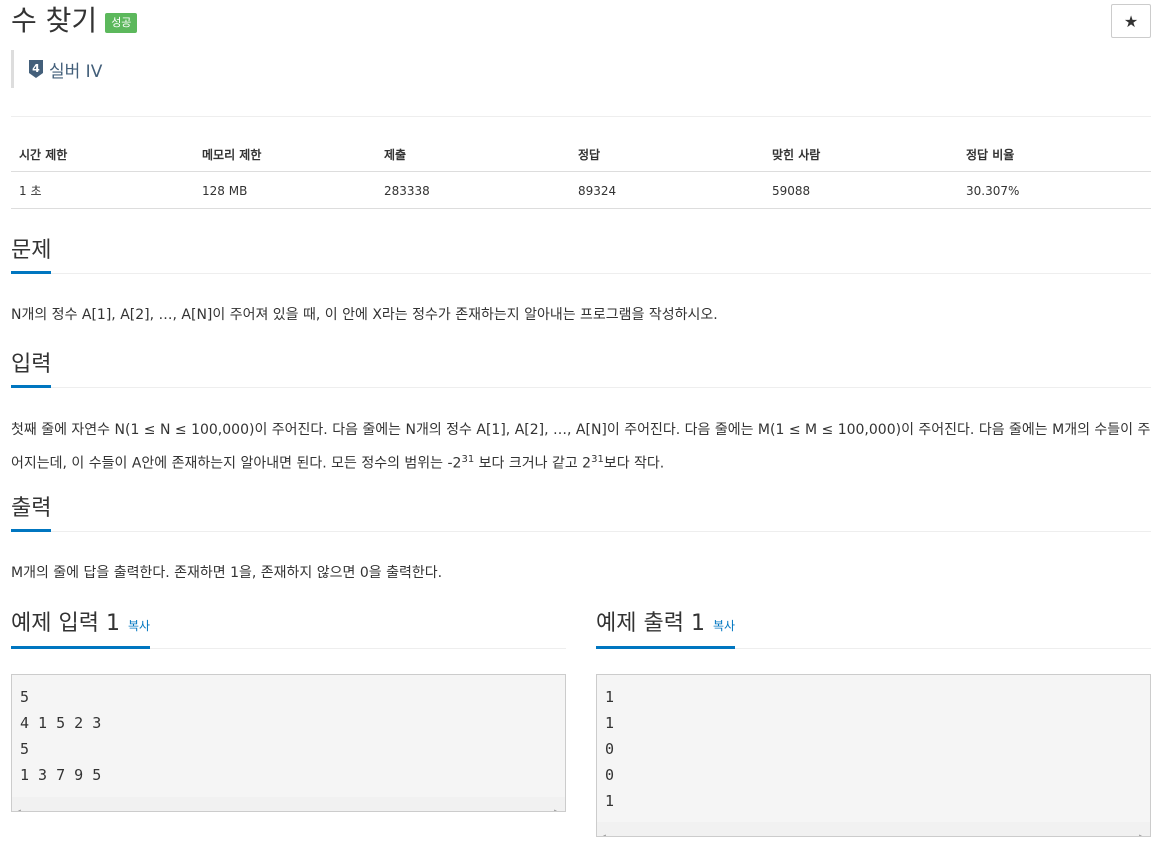 Image resolution: width=1171 pixels, height=843 pixels. I want to click on silver-tier-icon: 4, so click(36, 69).